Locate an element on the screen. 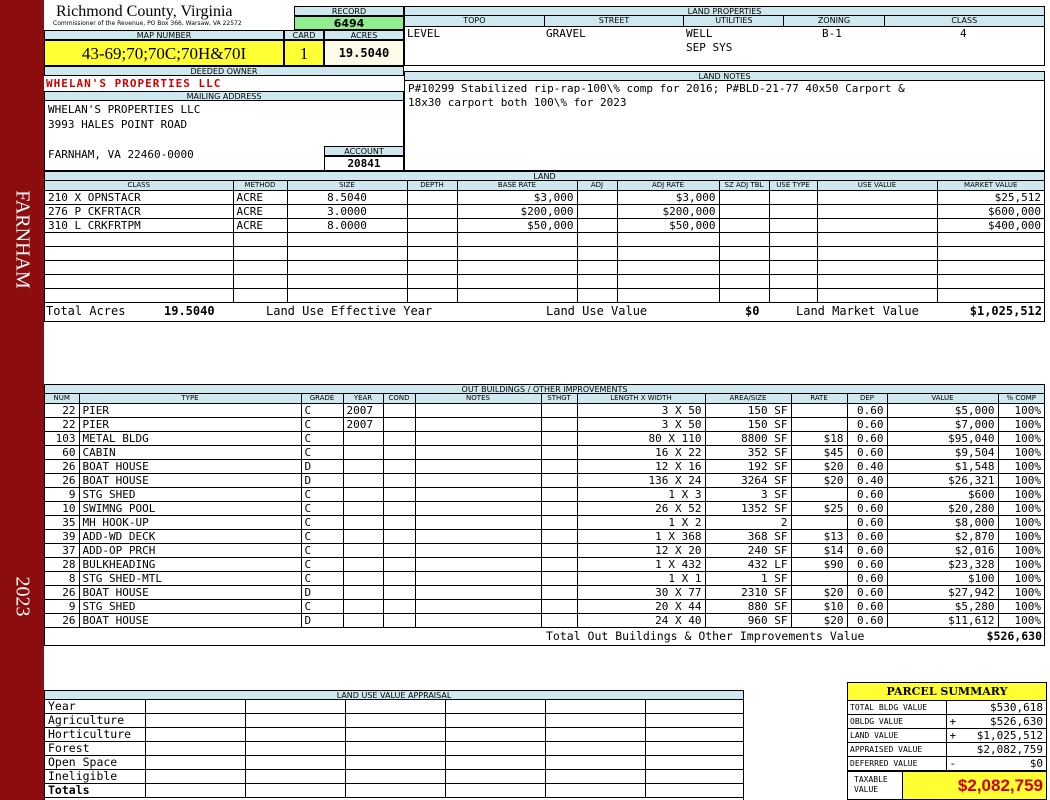  land-use-appraisal-label: LAND USE VALUE APPRAISAL is located at coordinates (394, 695).